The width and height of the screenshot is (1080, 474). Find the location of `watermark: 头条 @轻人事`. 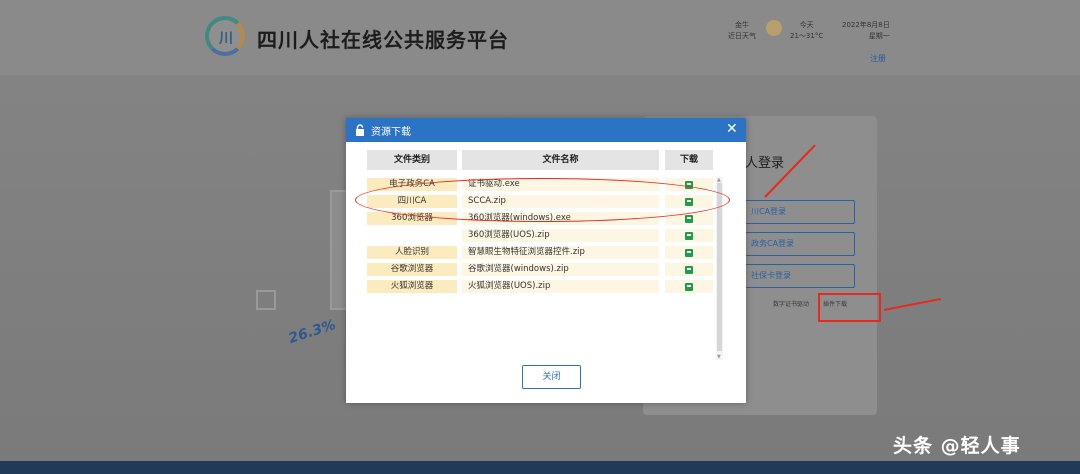

watermark: 头条 @轻人事 is located at coordinates (957, 446).